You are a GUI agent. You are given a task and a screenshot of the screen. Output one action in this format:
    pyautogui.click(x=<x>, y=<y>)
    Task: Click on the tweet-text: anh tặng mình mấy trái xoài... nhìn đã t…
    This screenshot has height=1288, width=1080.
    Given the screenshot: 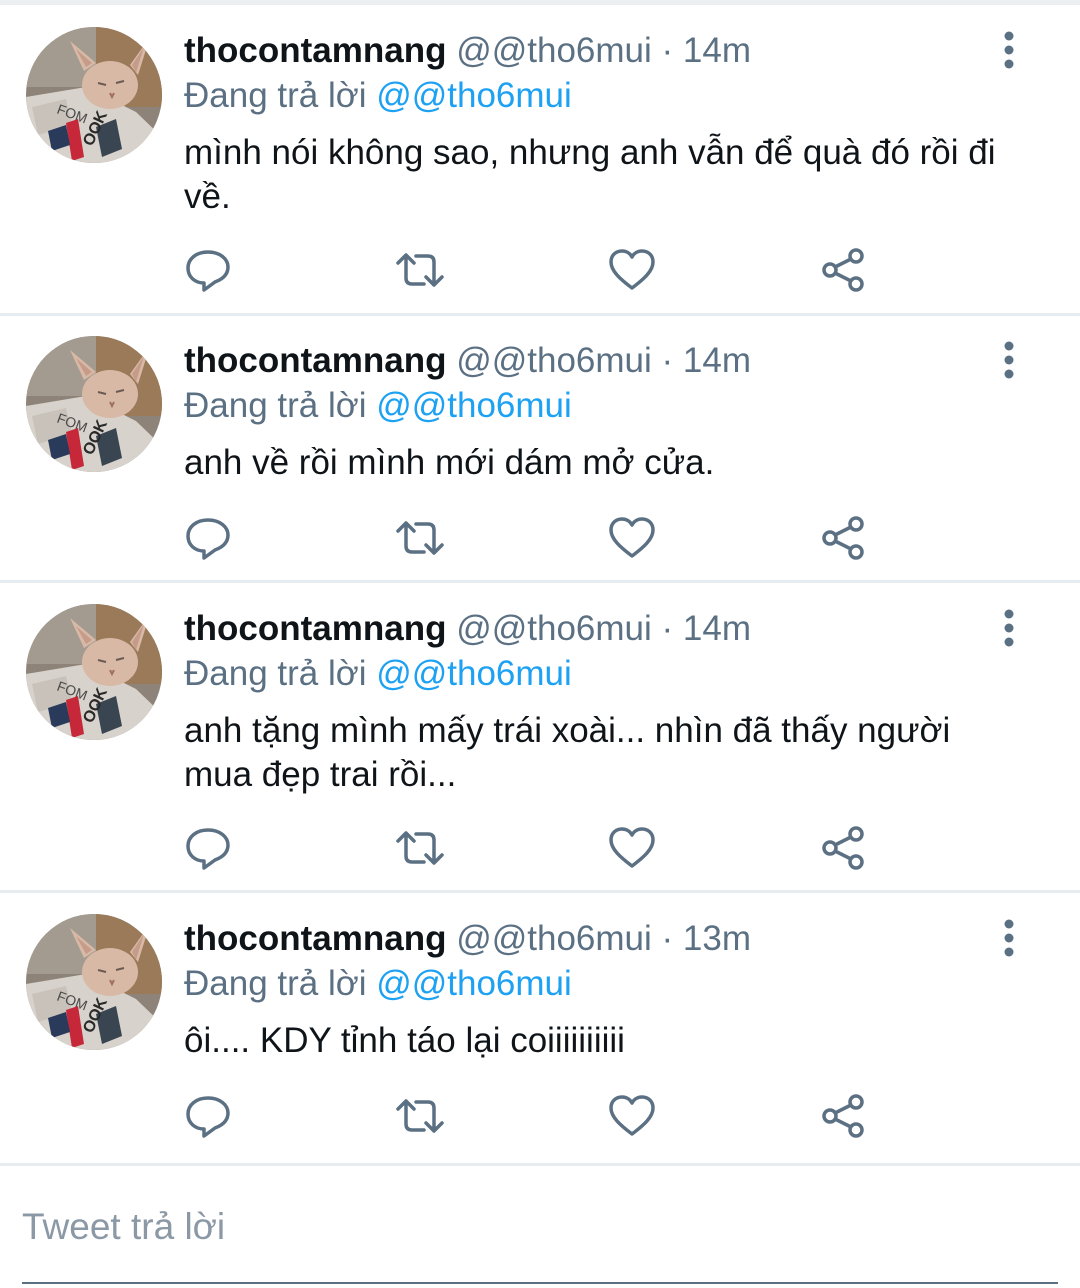 What is the action you would take?
    pyautogui.click(x=567, y=752)
    